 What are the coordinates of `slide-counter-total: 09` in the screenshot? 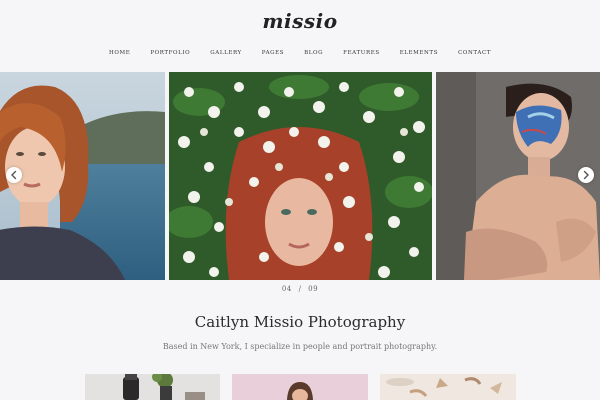 It's located at (313, 289).